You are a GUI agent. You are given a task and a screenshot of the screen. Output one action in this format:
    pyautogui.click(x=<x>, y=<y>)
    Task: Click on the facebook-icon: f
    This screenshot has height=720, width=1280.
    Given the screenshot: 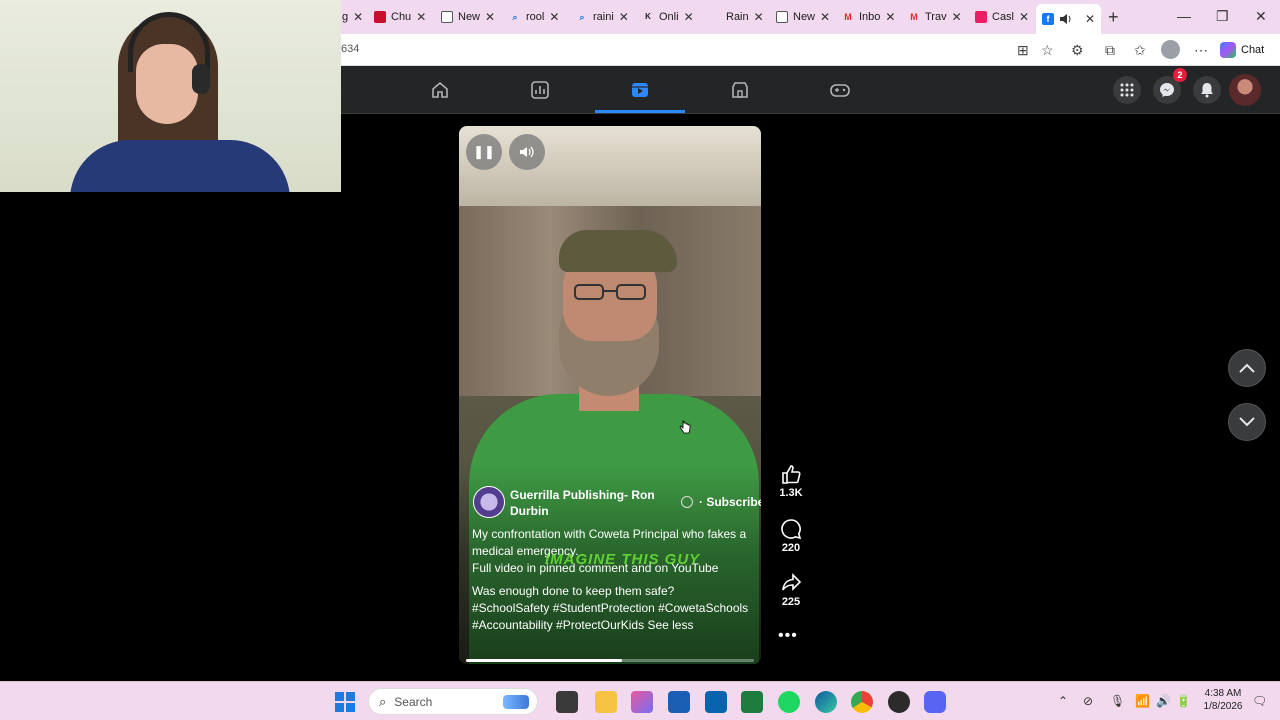 What is the action you would take?
    pyautogui.click(x=1048, y=19)
    